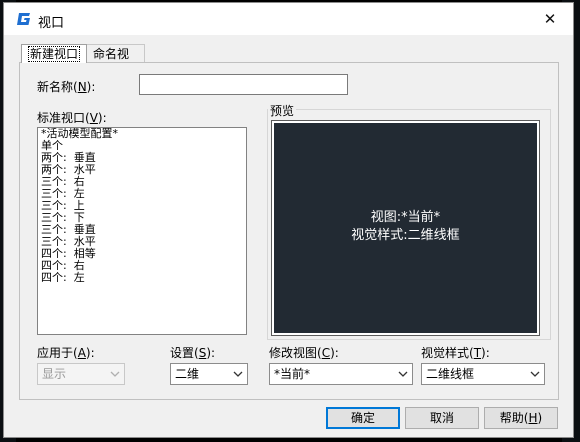 The width and height of the screenshot is (580, 442). I want to click on standard-viewports-label: 标准视口(V):, so click(72, 118).